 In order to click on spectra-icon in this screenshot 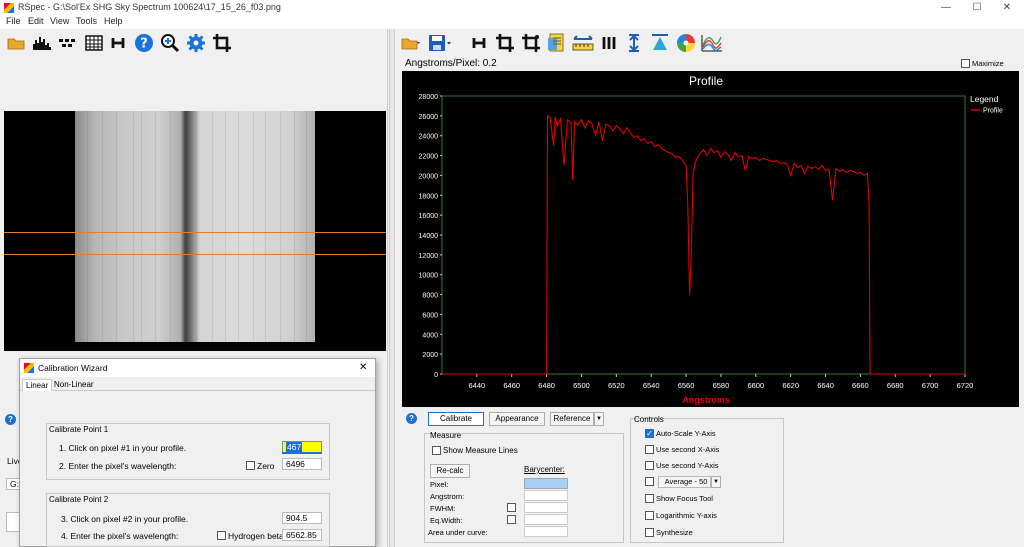, I will do `click(712, 43)`.